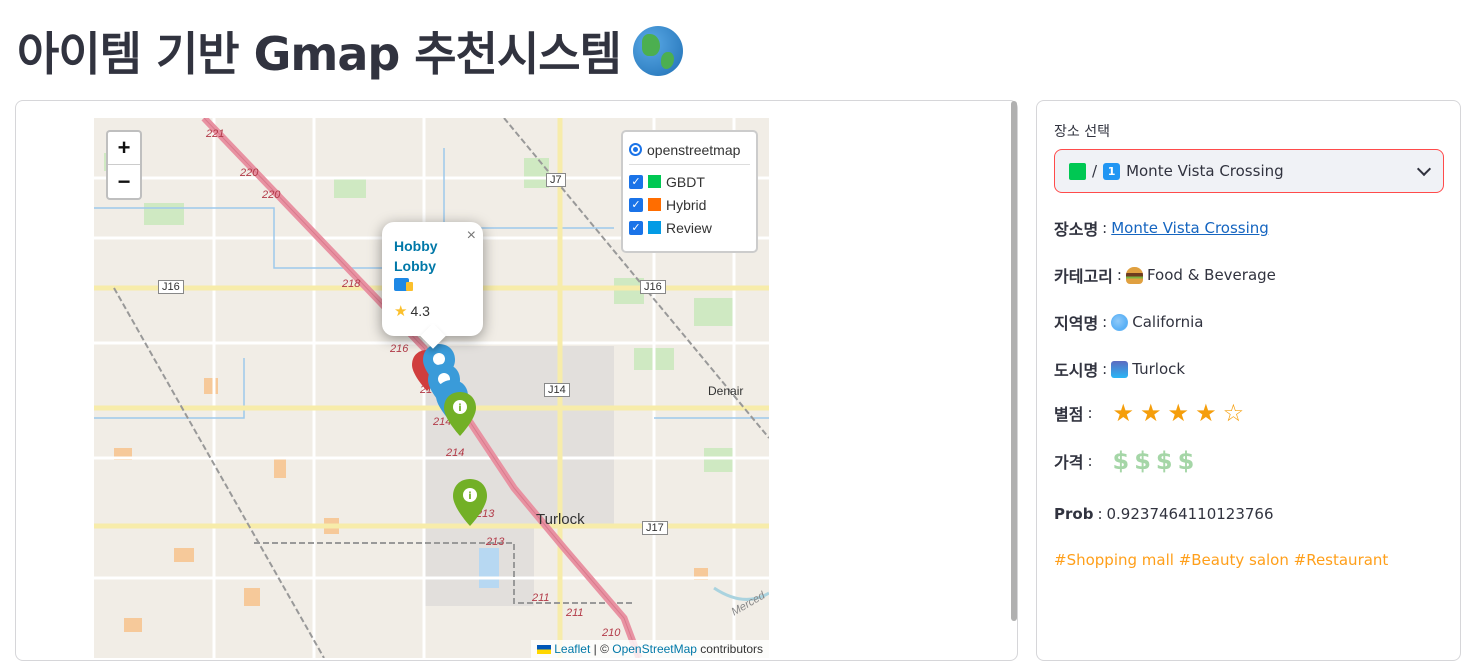  Describe the element at coordinates (572, 649) in the screenshot. I see `leaflet-link: Leaflet` at that location.